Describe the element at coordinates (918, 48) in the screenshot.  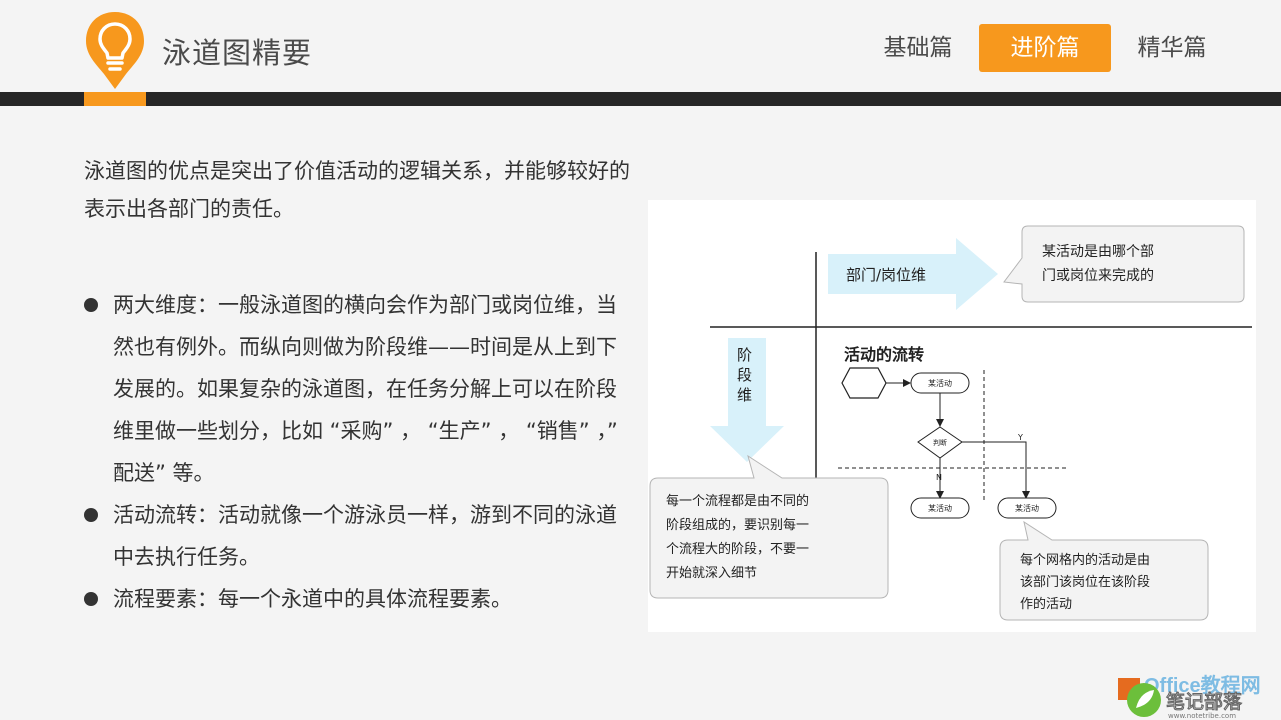
I see `tab-basic: 基础篇` at that location.